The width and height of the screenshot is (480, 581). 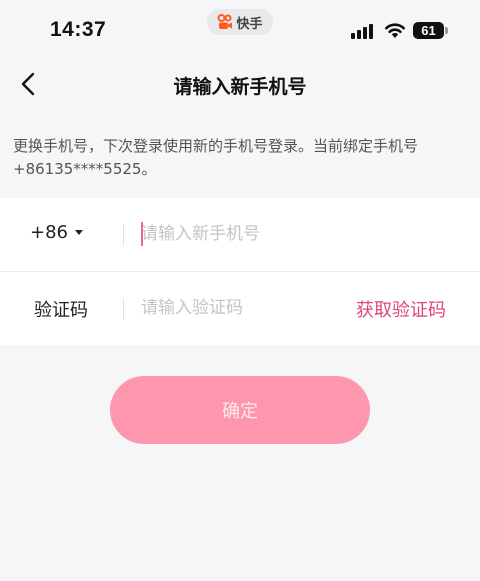 What do you see at coordinates (362, 31) in the screenshot?
I see `cellular-signal-icon` at bounding box center [362, 31].